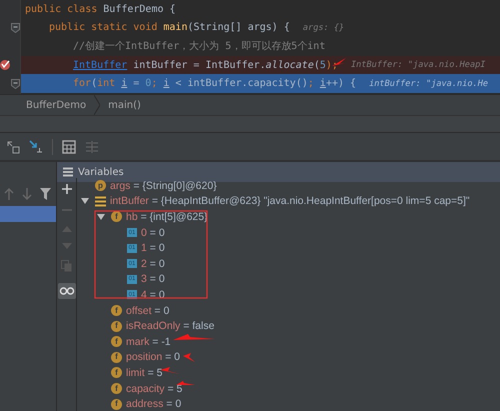 Image resolution: width=500 pixels, height=411 pixels. What do you see at coordinates (56, 105) in the screenshot?
I see `breadcrumb: BufferDemo` at bounding box center [56, 105].